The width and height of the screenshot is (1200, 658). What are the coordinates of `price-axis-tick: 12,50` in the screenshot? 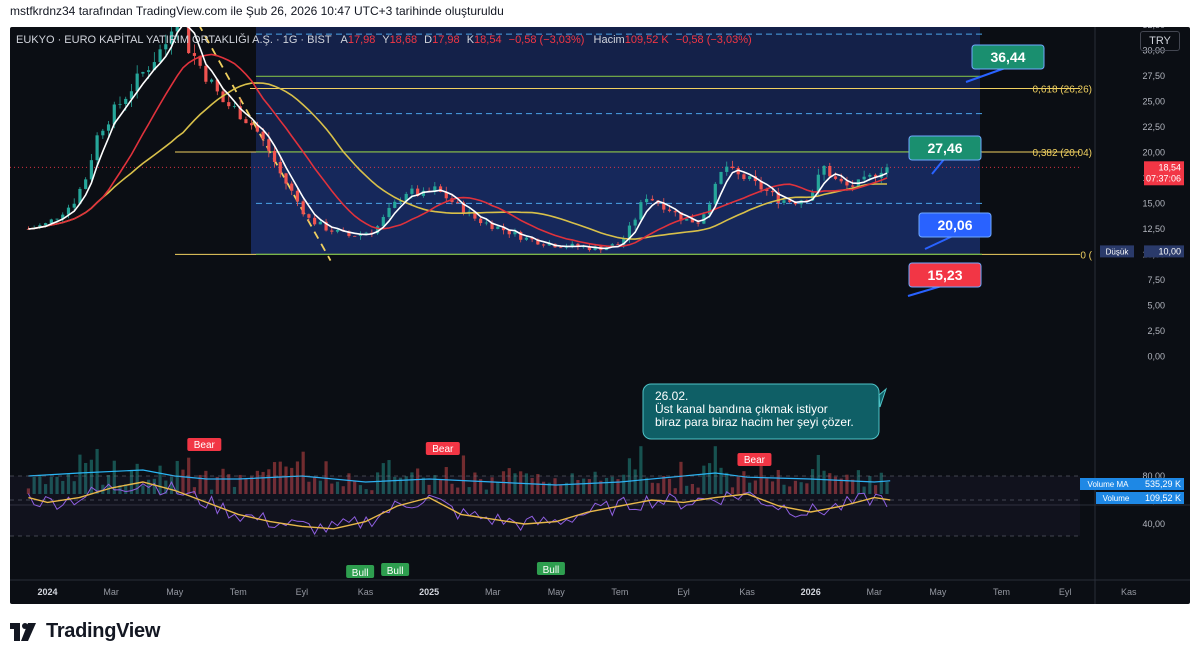 It's located at (1153, 229).